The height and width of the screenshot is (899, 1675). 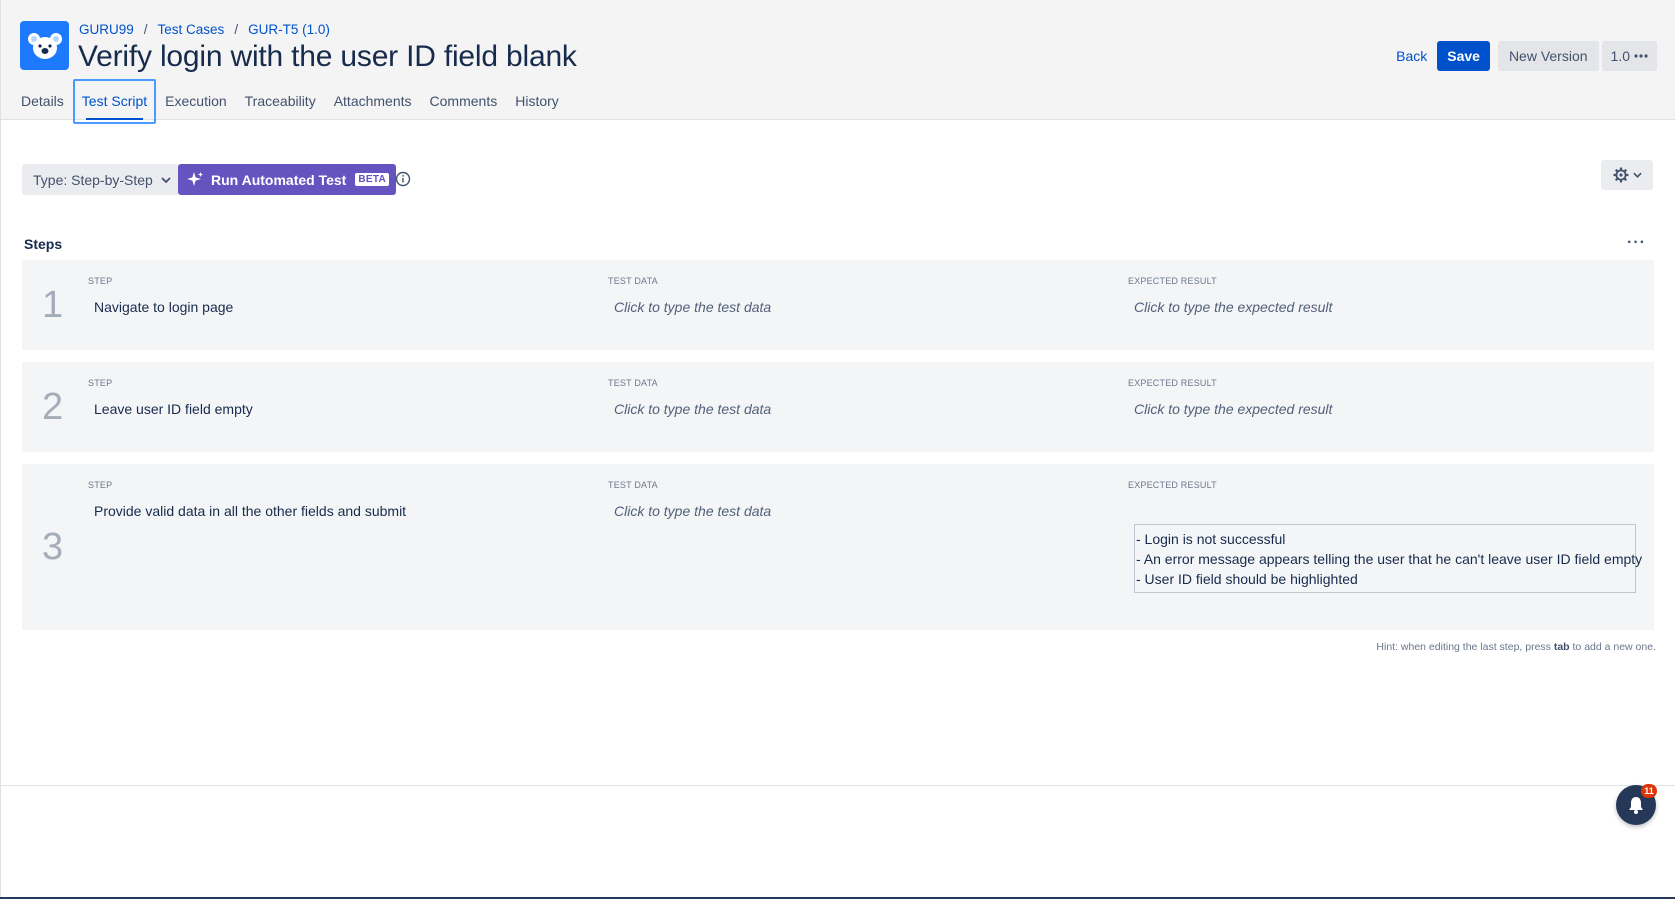 I want to click on project-logo, so click(x=44, y=45).